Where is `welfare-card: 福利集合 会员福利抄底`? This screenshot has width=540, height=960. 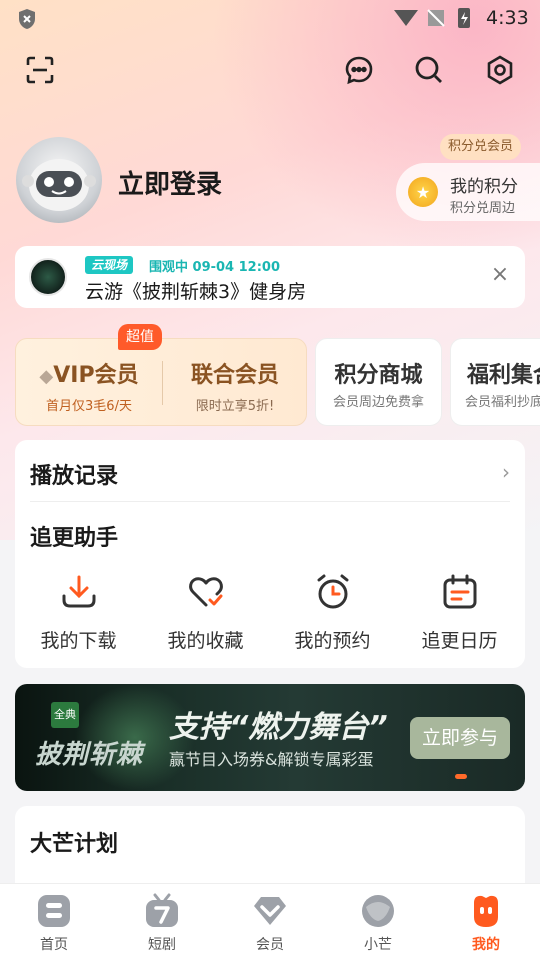 welfare-card: 福利集合 会员福利抄底 is located at coordinates (495, 382).